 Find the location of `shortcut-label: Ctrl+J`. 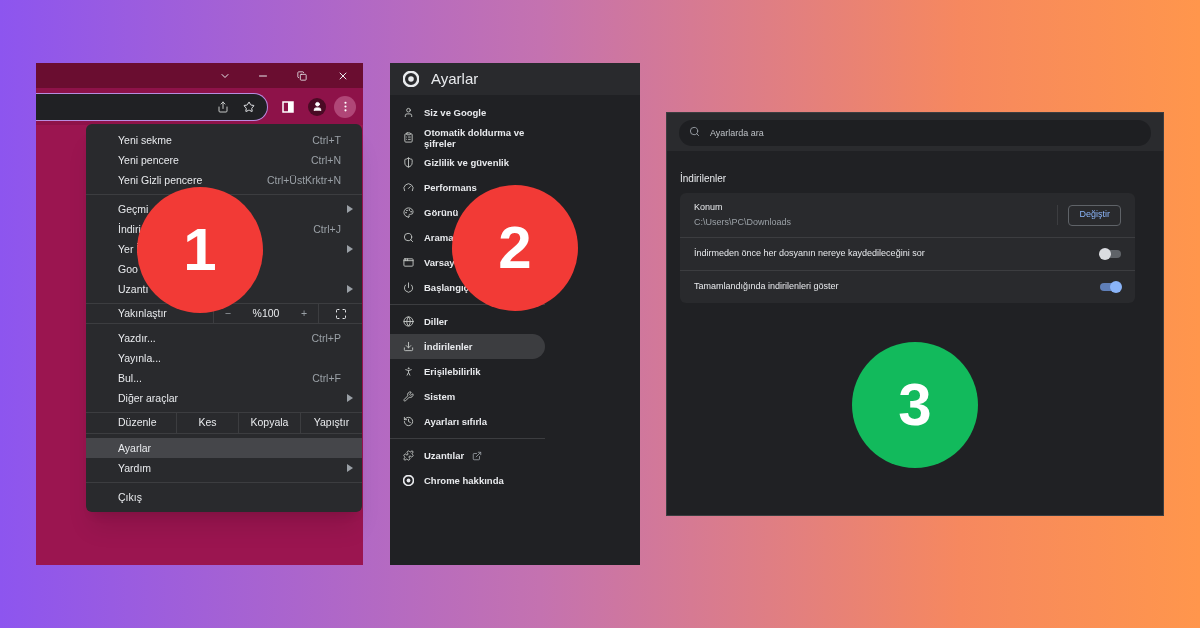

shortcut-label: Ctrl+J is located at coordinates (327, 229).